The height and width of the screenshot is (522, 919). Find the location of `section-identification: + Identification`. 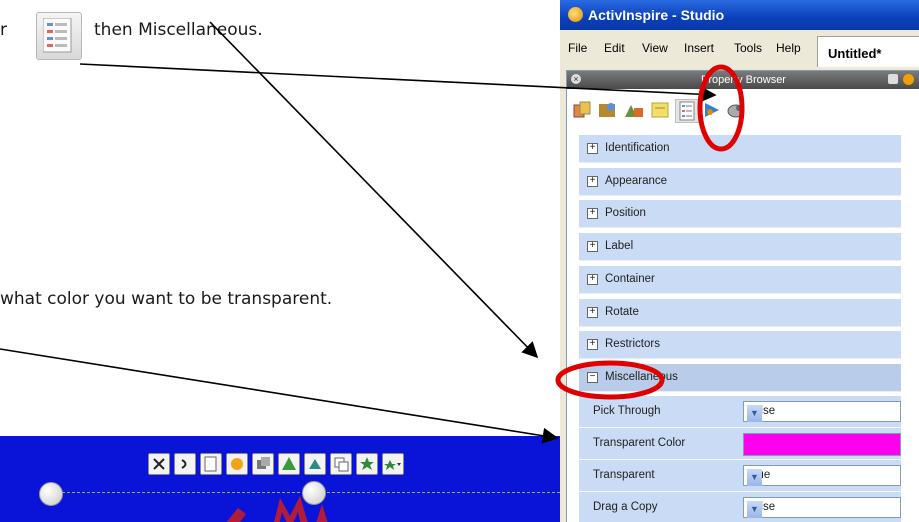

section-identification: + Identification is located at coordinates (740, 149).